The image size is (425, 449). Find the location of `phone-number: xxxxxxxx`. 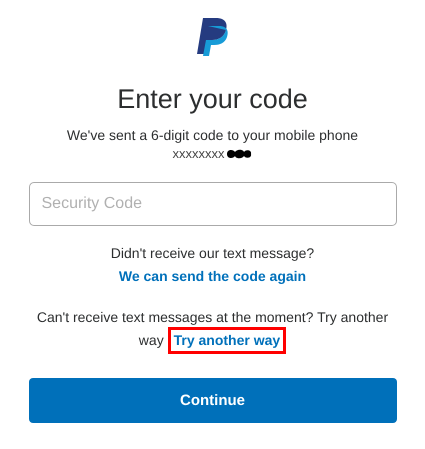

phone-number: xxxxxxxx is located at coordinates (198, 153).